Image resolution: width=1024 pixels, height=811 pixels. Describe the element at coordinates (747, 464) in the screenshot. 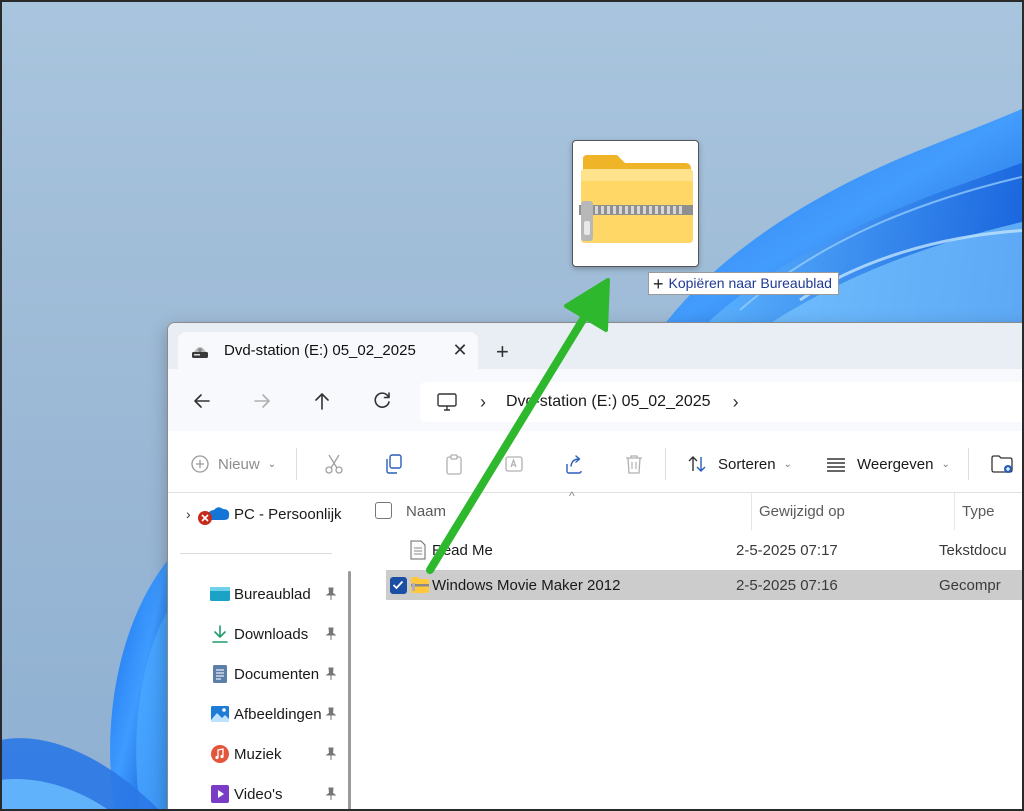

I see `sort-button-label: Sorteren` at that location.